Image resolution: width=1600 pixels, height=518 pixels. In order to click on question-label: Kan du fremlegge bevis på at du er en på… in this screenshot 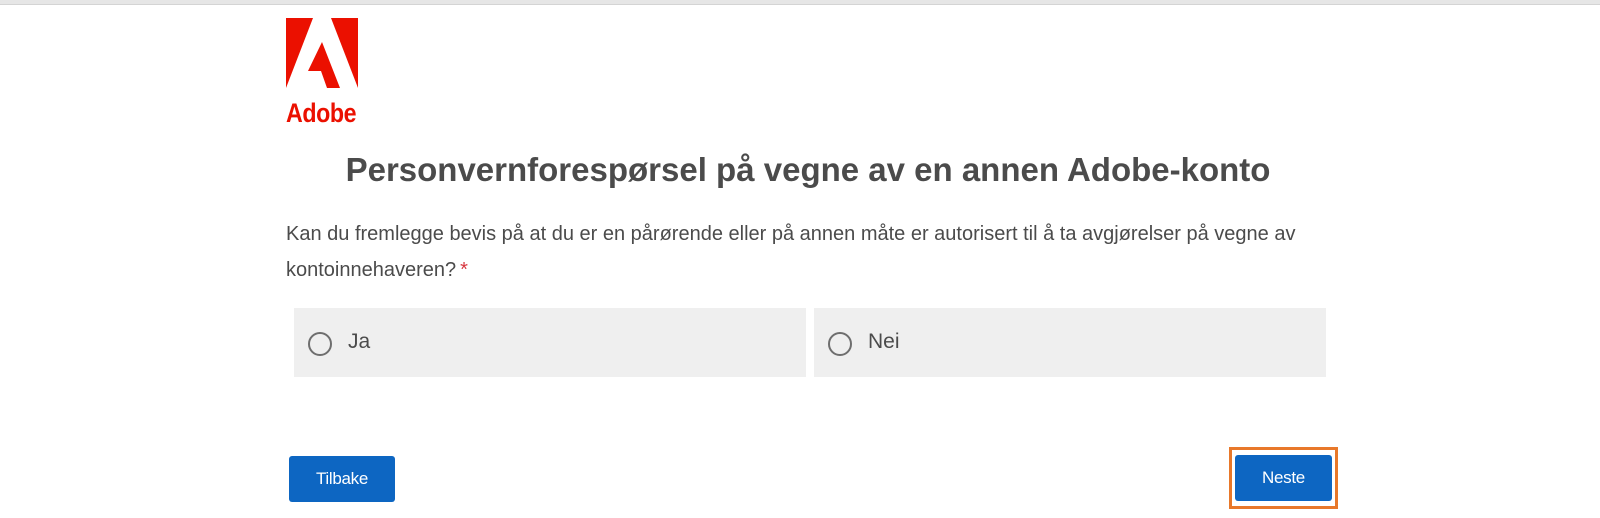, I will do `click(791, 252)`.